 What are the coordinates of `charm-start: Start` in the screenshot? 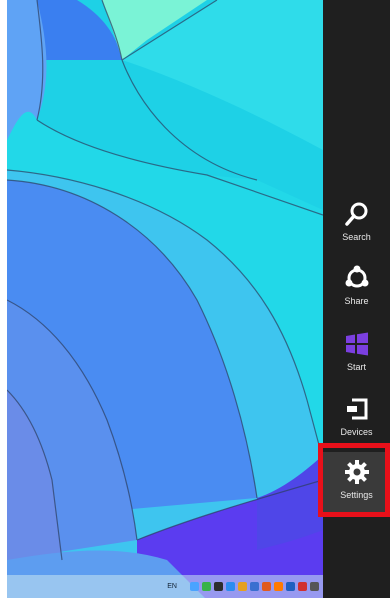 It's located at (356, 361).